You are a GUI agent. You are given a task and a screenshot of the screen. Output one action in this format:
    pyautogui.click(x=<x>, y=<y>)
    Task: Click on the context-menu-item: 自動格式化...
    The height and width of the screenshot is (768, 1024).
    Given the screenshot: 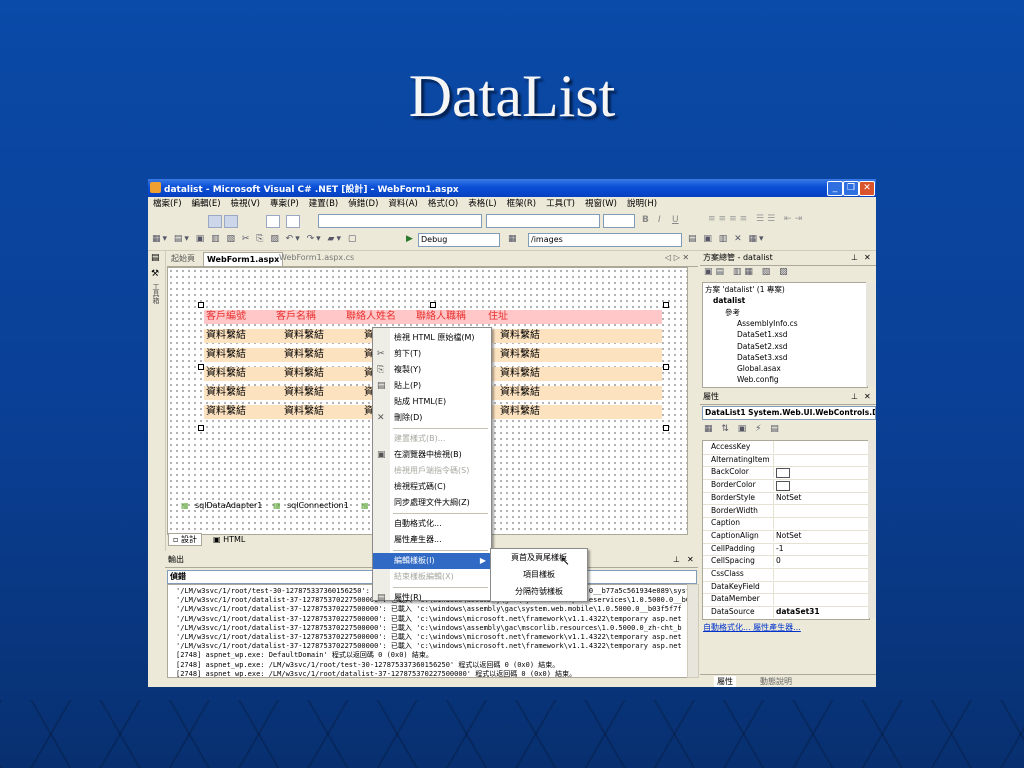 What is the action you would take?
    pyautogui.click(x=432, y=524)
    